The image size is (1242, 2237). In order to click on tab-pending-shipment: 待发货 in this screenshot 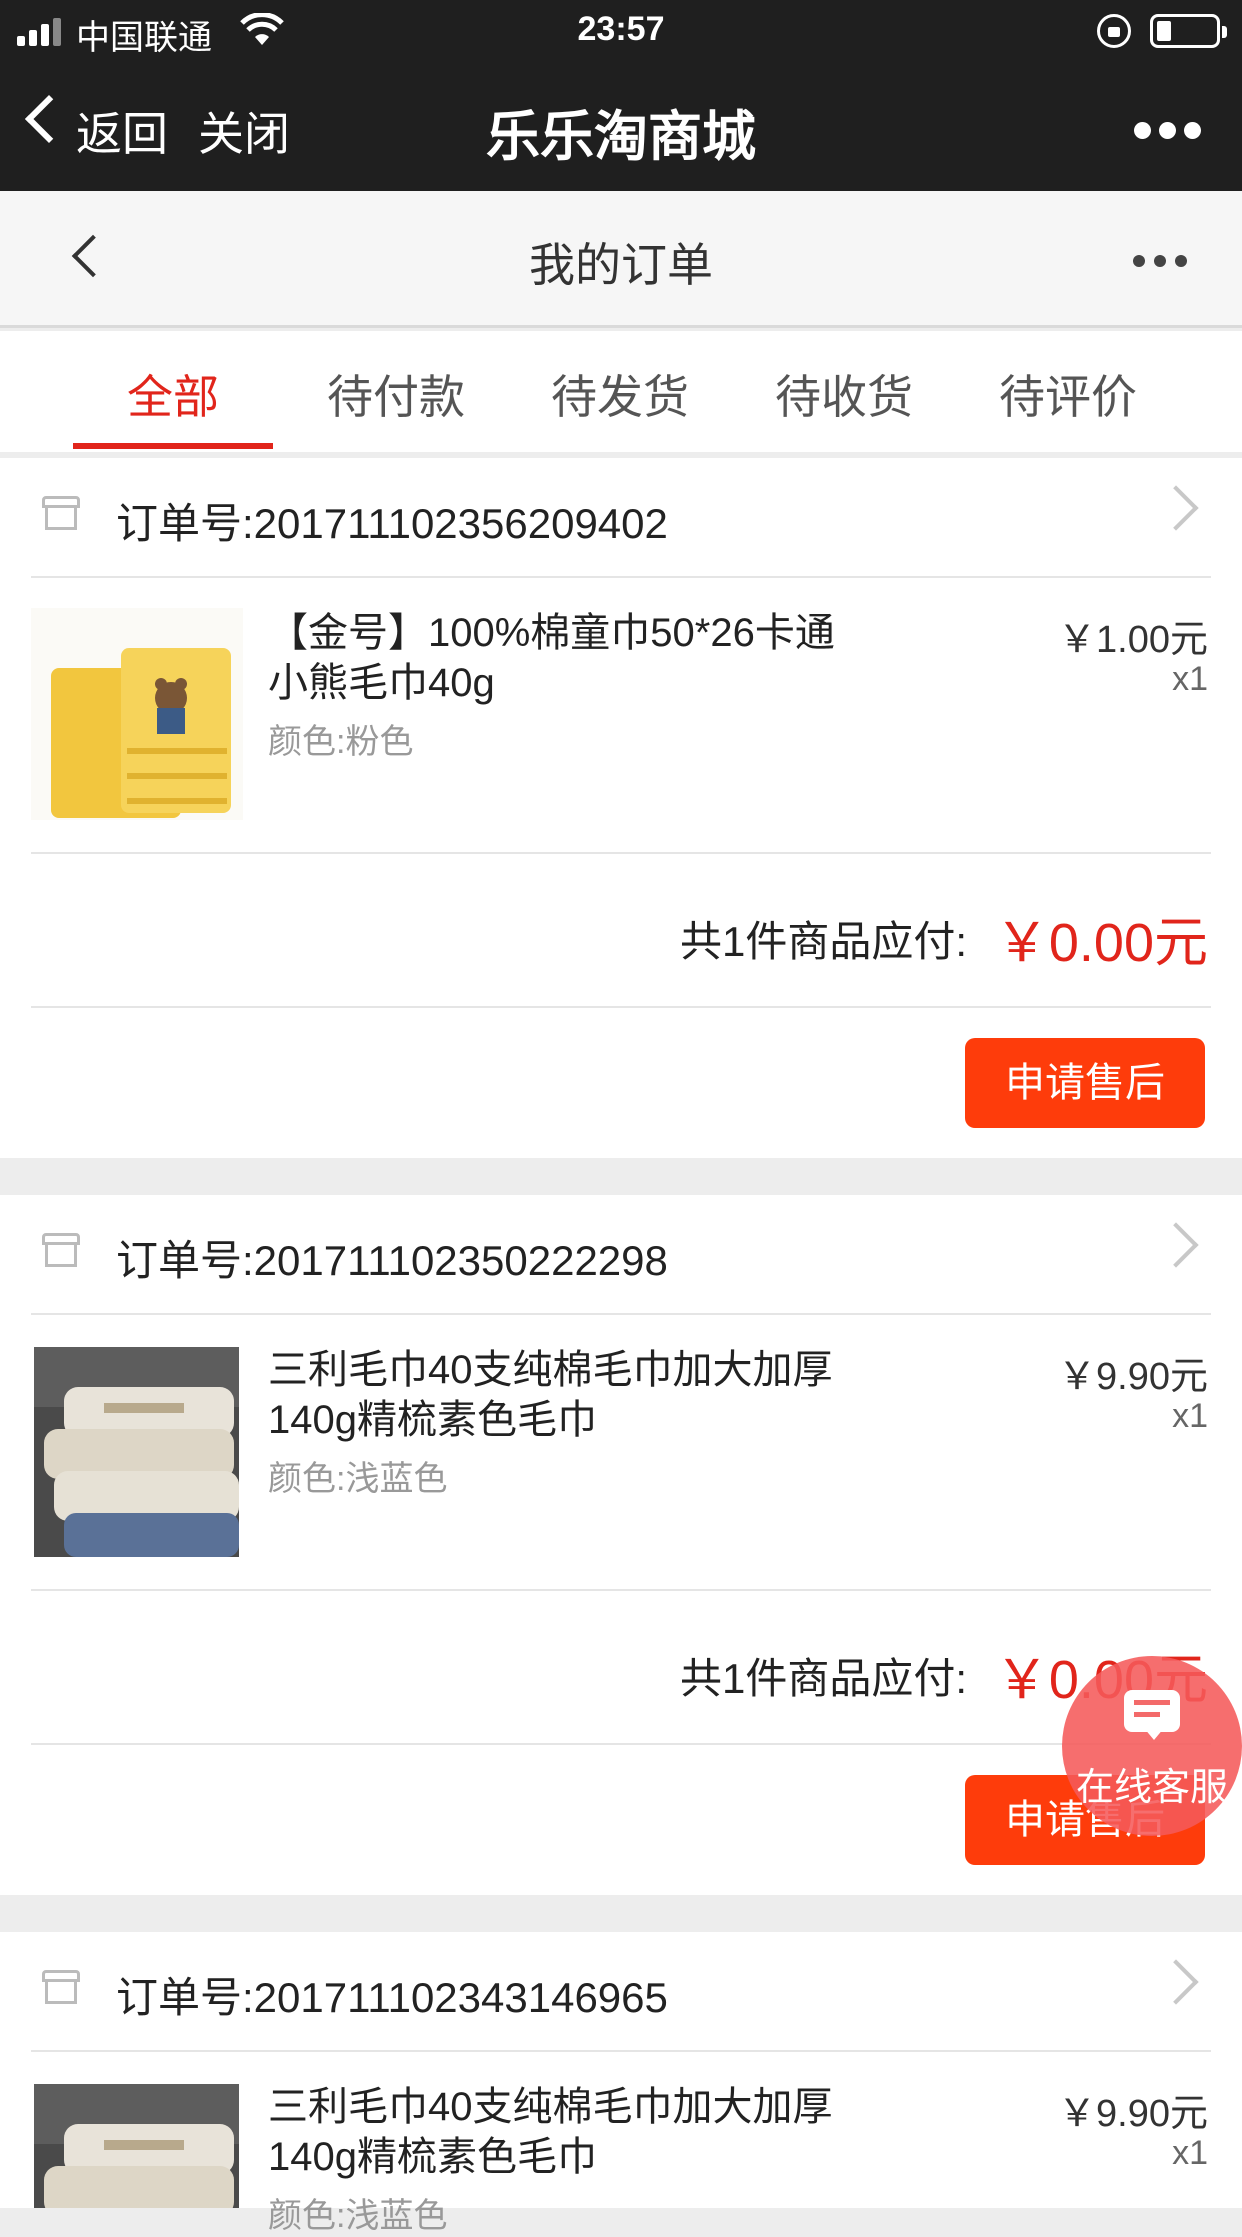, I will do `click(620, 394)`.